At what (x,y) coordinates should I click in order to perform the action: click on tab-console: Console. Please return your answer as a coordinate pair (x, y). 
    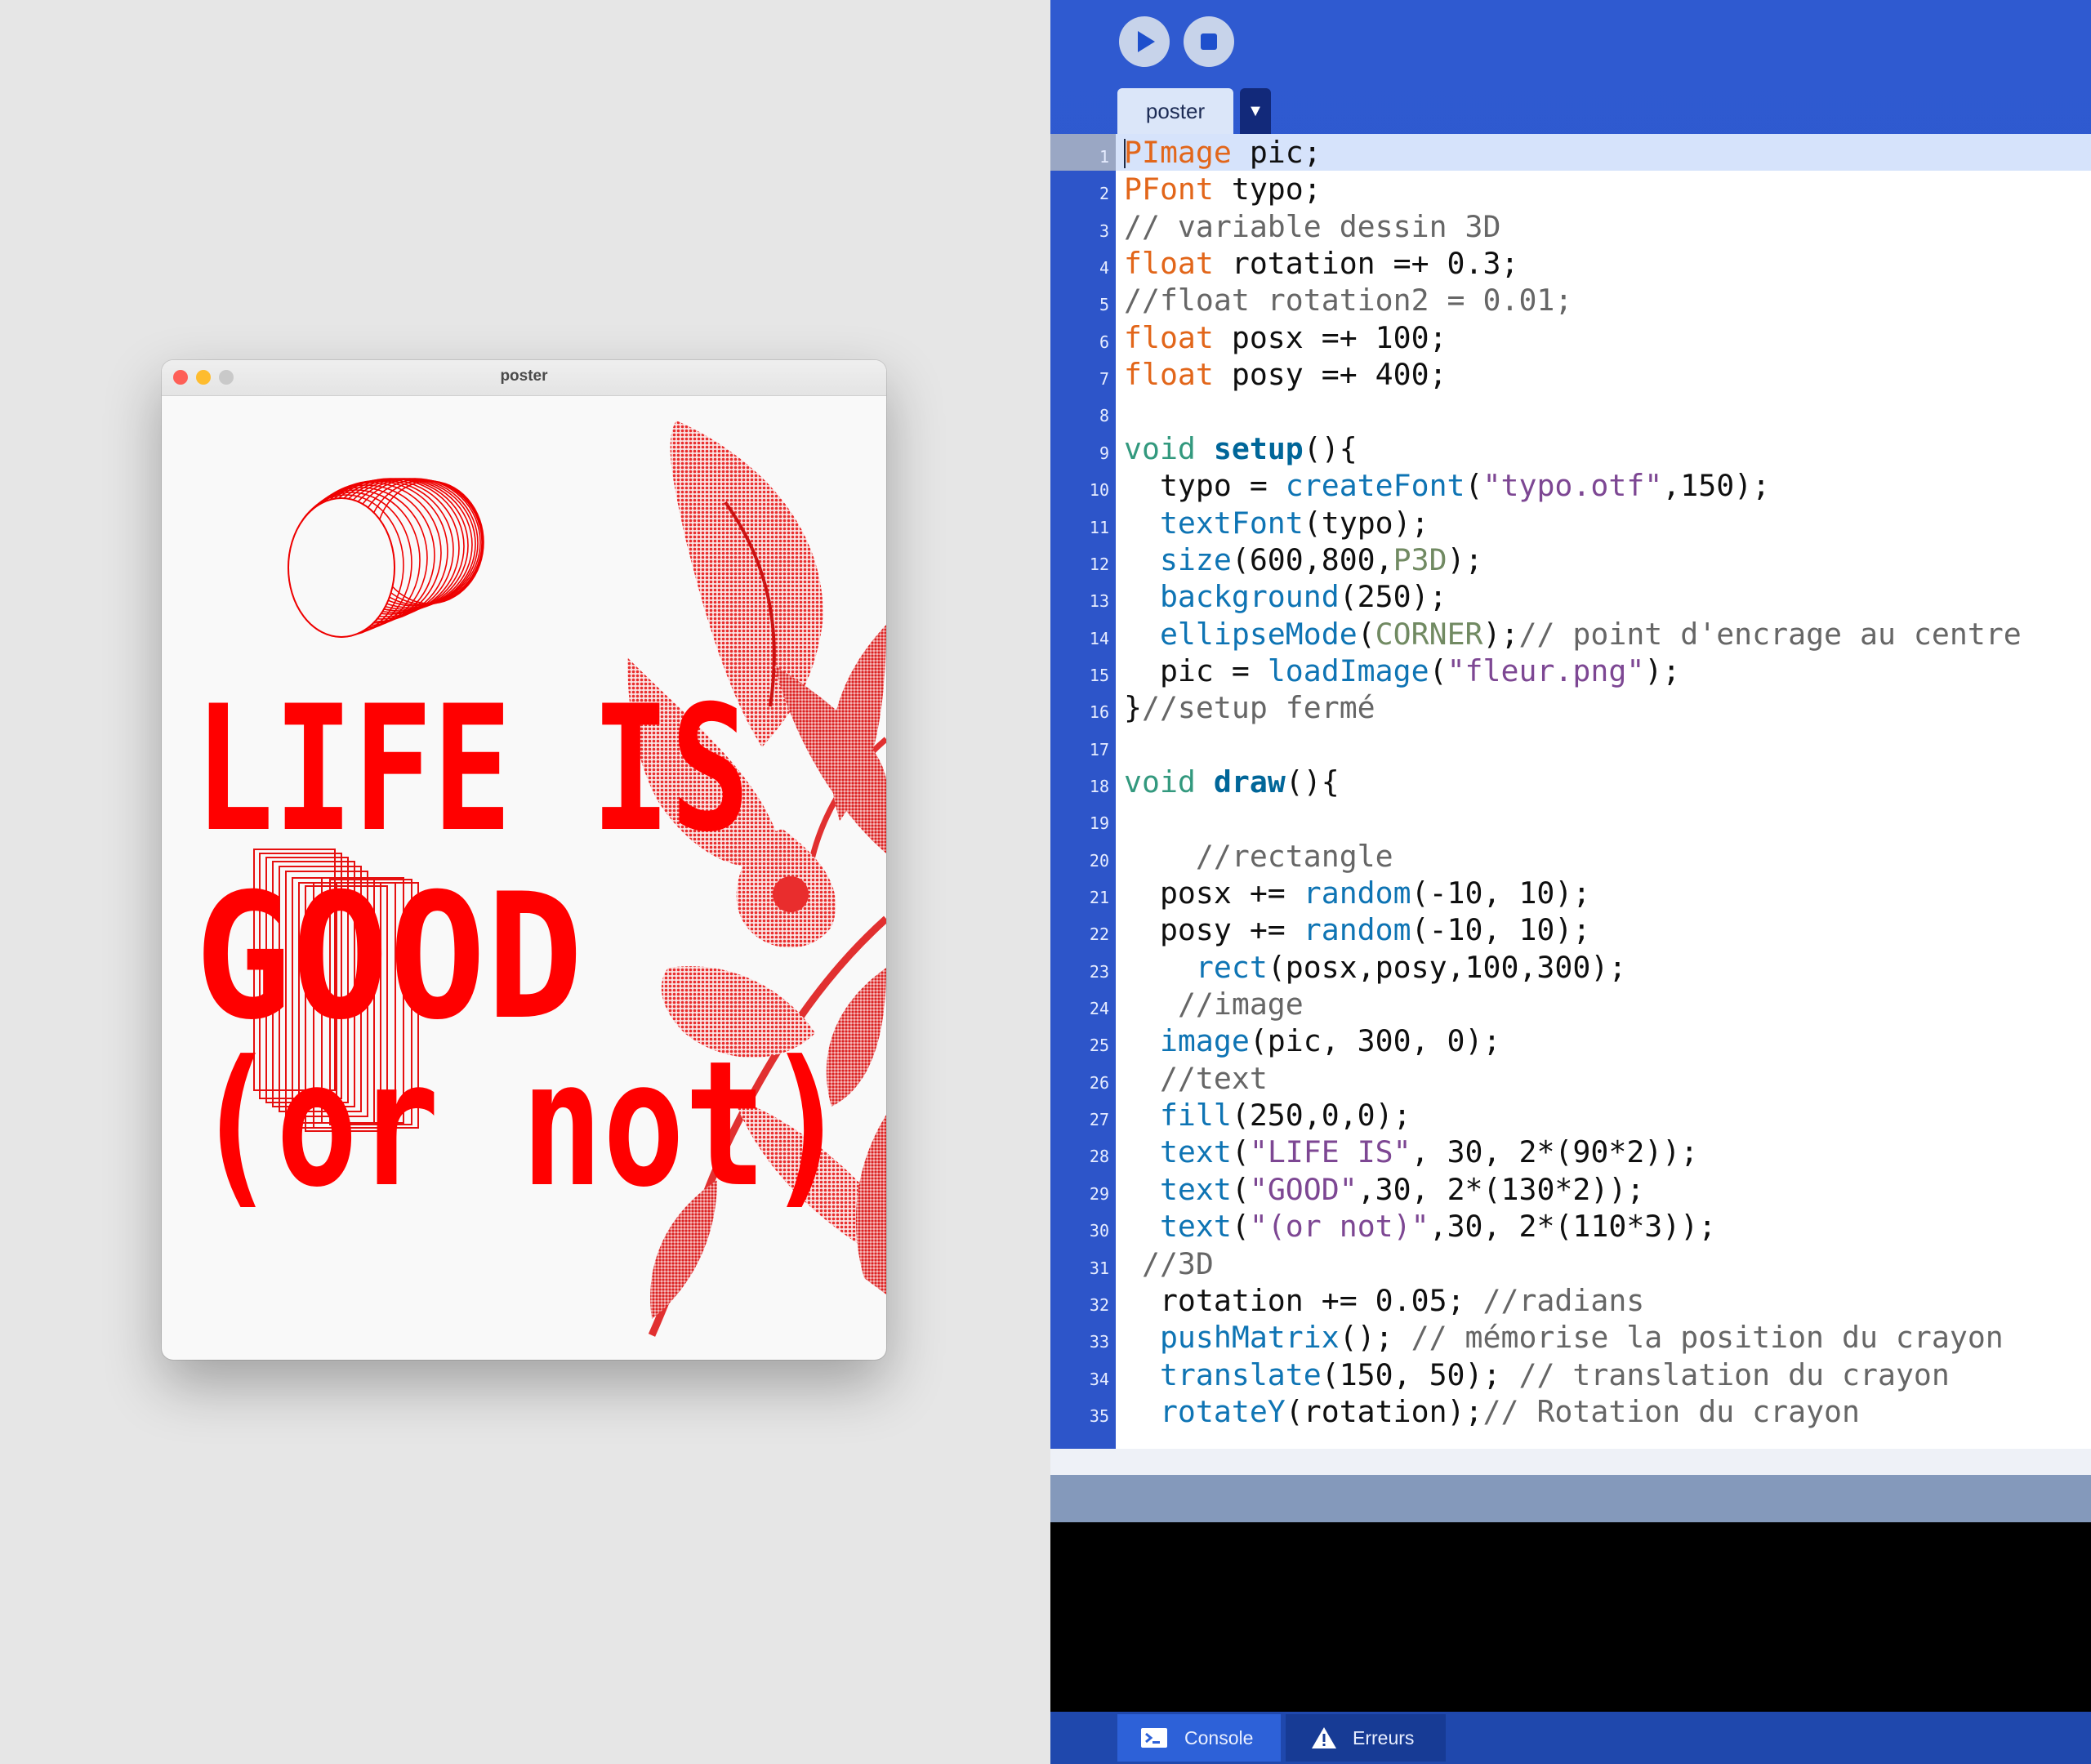
    Looking at the image, I should click on (1199, 1738).